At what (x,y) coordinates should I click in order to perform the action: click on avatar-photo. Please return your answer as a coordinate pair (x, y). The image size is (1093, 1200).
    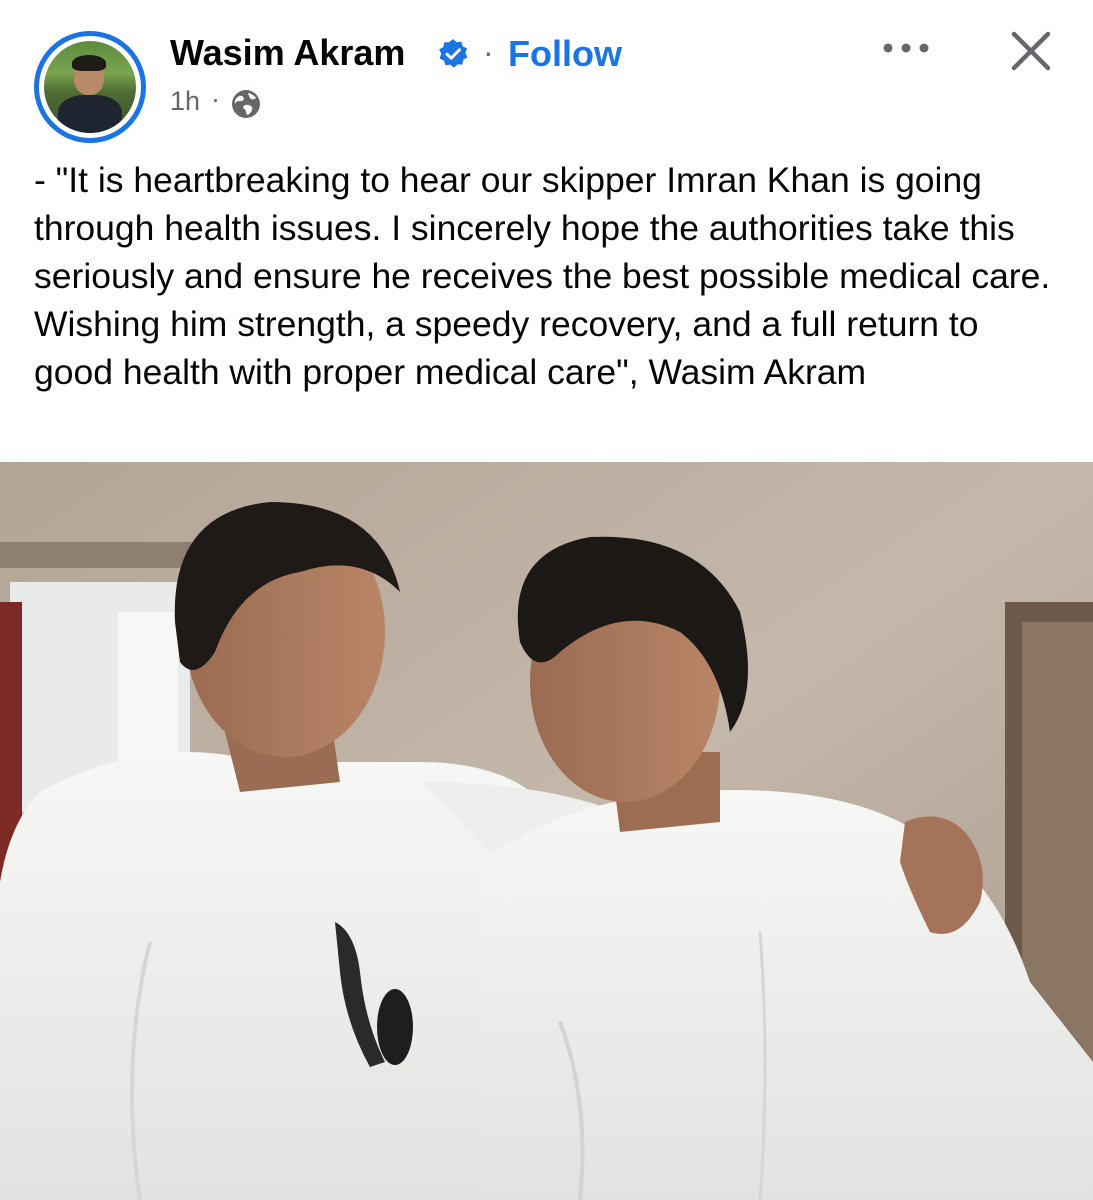
    Looking at the image, I should click on (90, 87).